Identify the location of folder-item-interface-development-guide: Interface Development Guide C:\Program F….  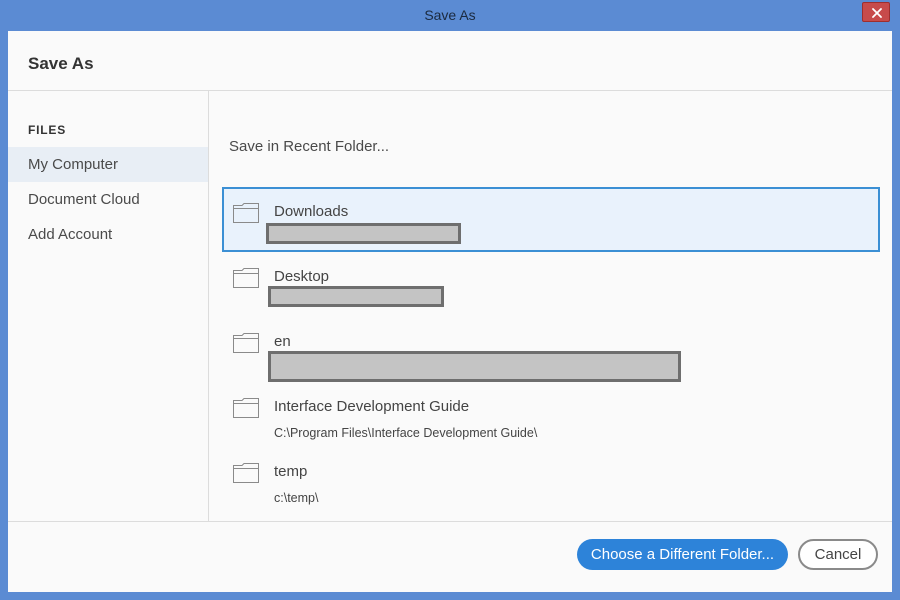
(551, 414).